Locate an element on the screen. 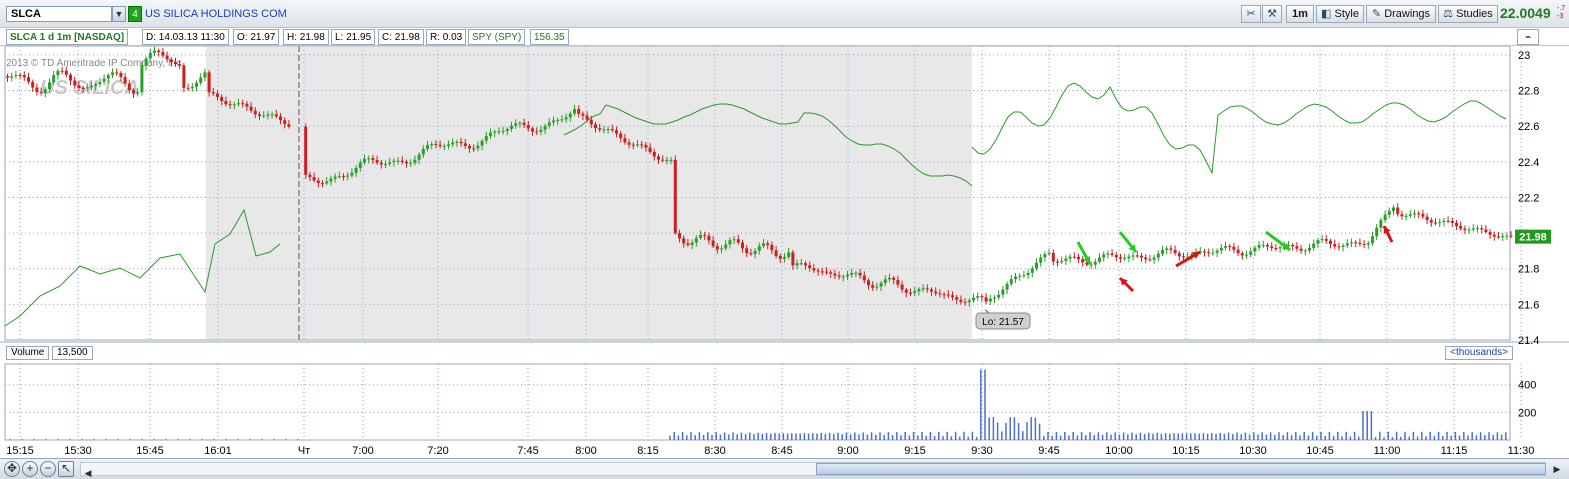 The image size is (1569, 479). x-tick-label: 9:30 is located at coordinates (981, 451).